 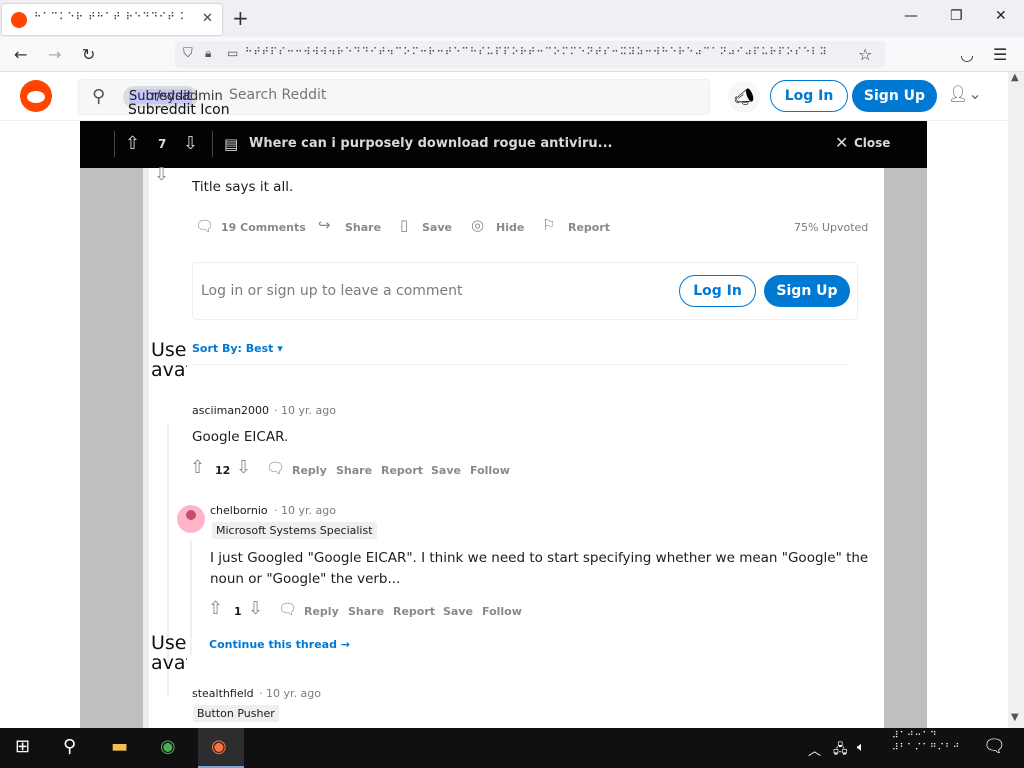 I want to click on prompt-login-button: Log In, so click(x=717, y=291).